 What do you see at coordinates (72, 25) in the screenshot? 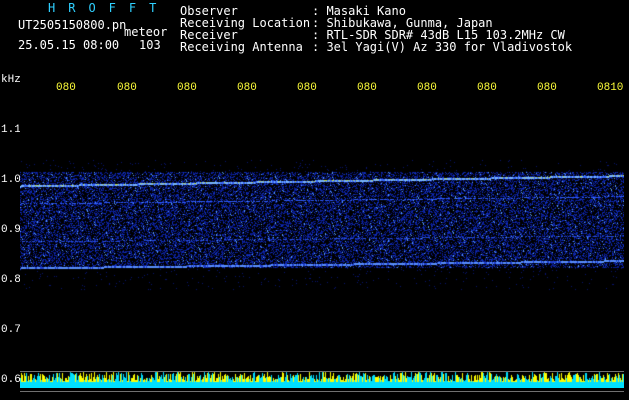
I see `file-name: UT2505150800.pn` at bounding box center [72, 25].